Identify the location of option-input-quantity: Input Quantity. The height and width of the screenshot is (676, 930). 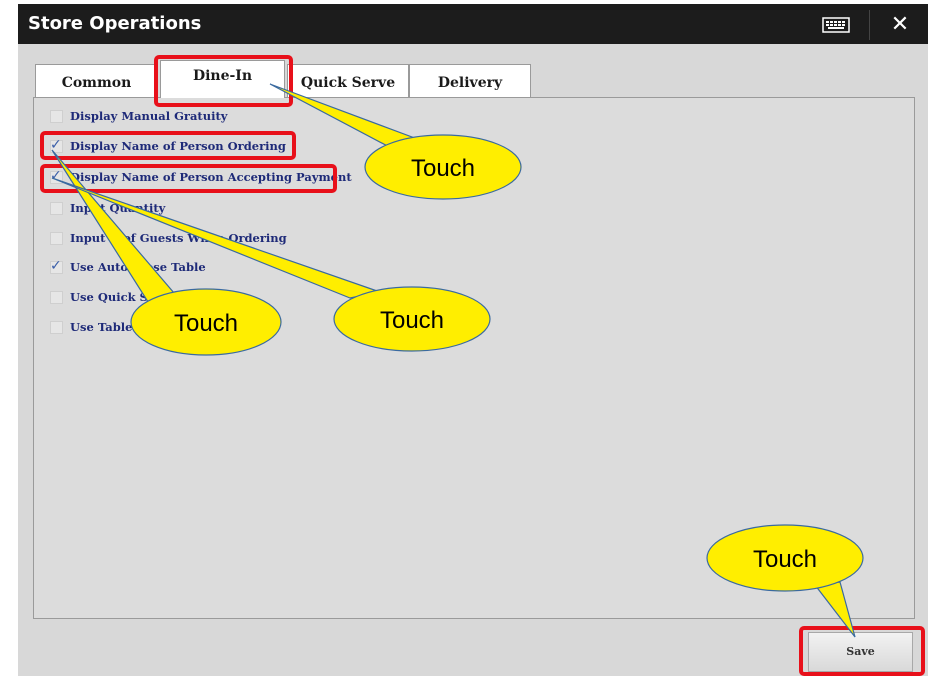
(107, 208).